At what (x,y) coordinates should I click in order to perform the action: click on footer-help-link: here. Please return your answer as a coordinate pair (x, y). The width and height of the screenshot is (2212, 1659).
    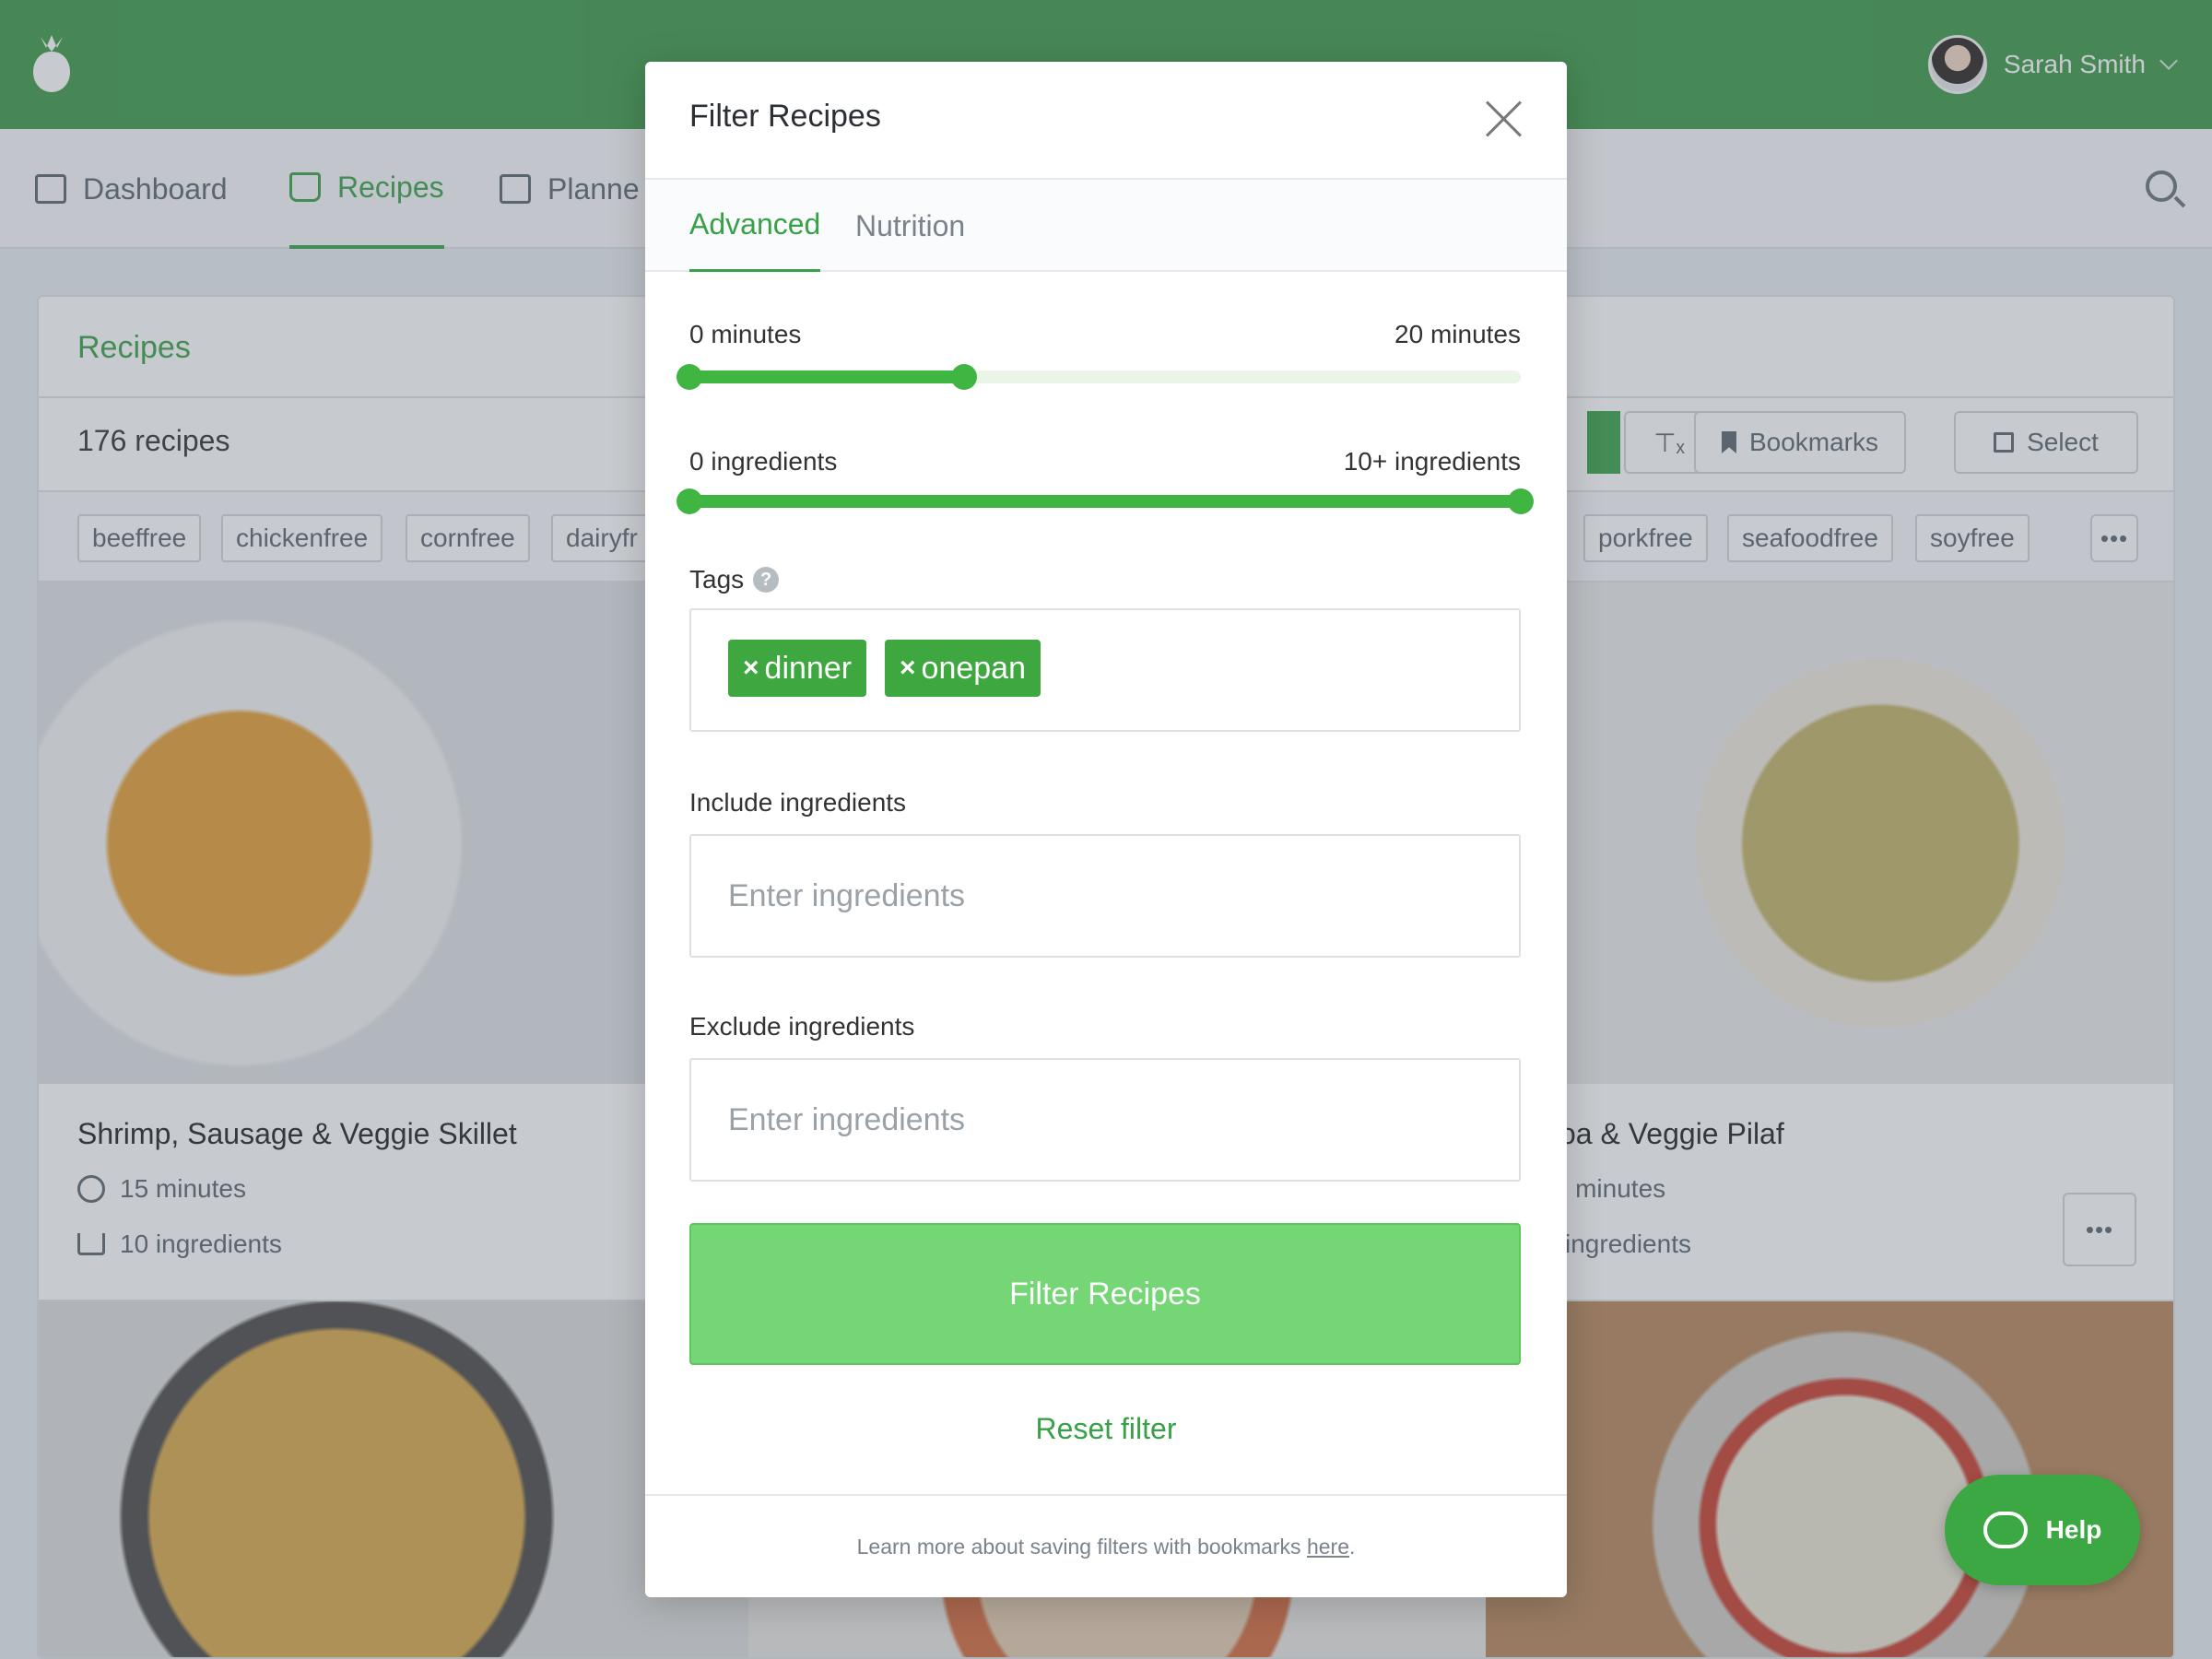
    Looking at the image, I should click on (1328, 1547).